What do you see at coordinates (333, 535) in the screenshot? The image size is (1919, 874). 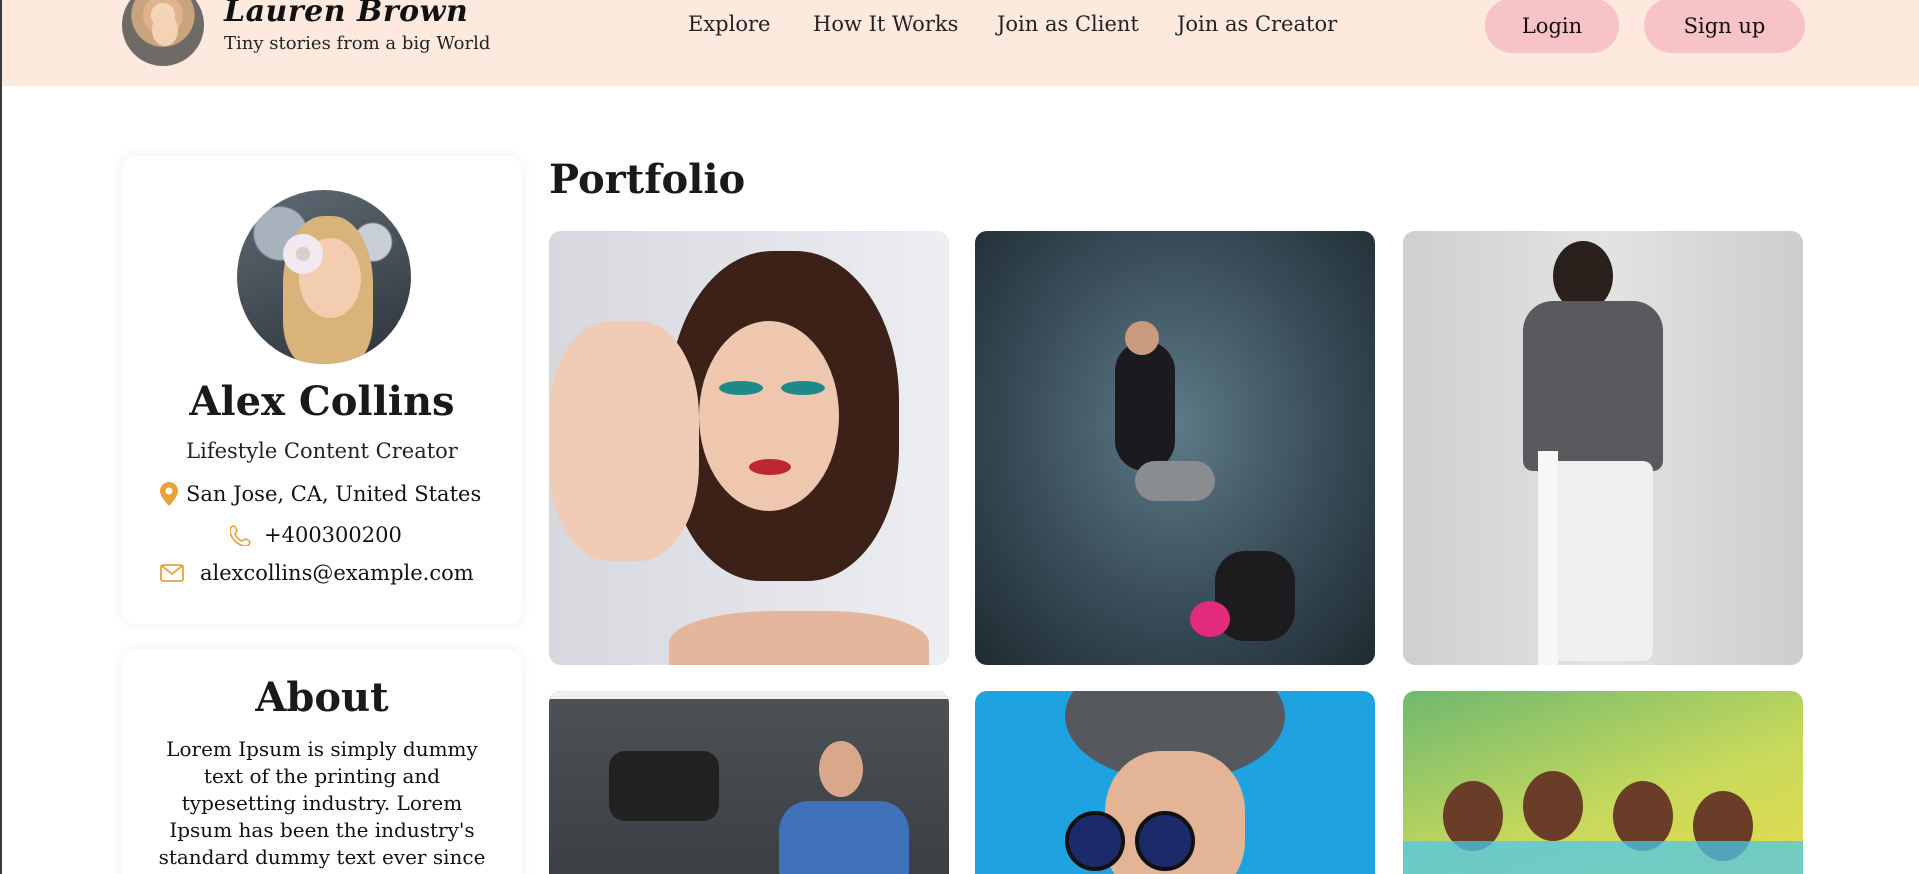 I see `phone-text: +400300200` at bounding box center [333, 535].